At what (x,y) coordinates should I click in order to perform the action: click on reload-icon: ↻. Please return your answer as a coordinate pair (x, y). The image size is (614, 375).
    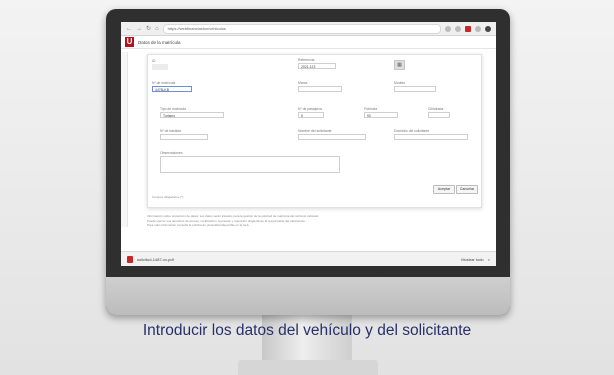
    Looking at the image, I should click on (148, 28).